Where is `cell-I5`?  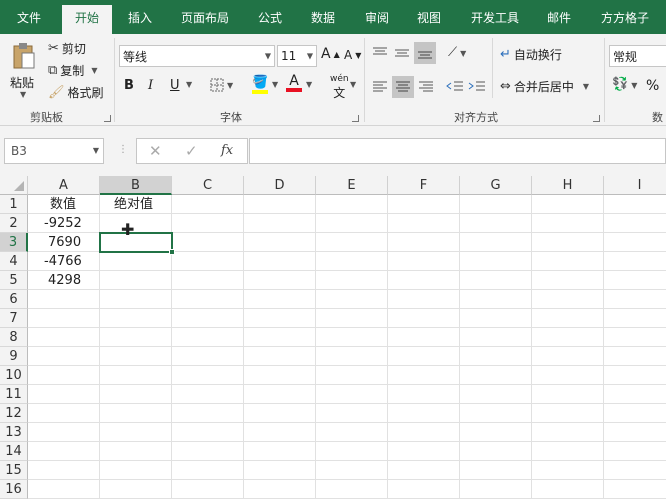 cell-I5 is located at coordinates (635, 280).